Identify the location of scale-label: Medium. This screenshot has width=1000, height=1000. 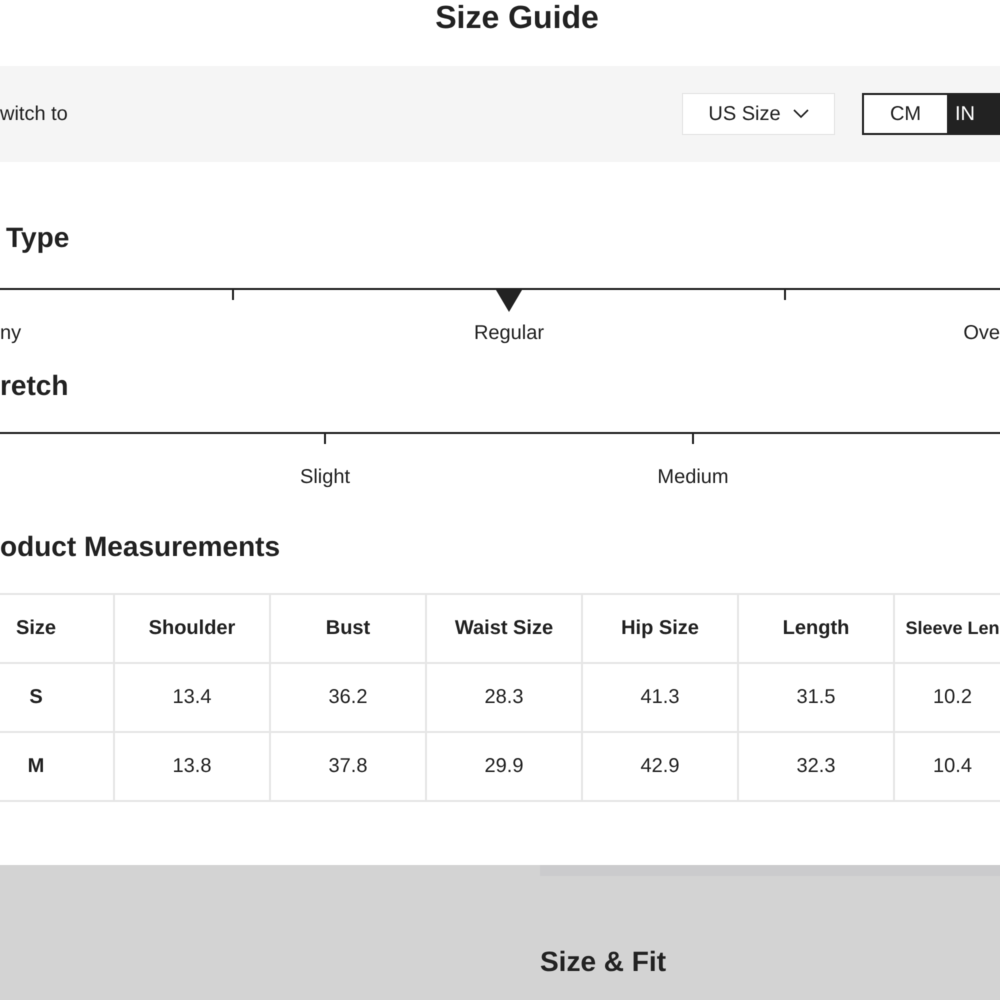
(693, 477).